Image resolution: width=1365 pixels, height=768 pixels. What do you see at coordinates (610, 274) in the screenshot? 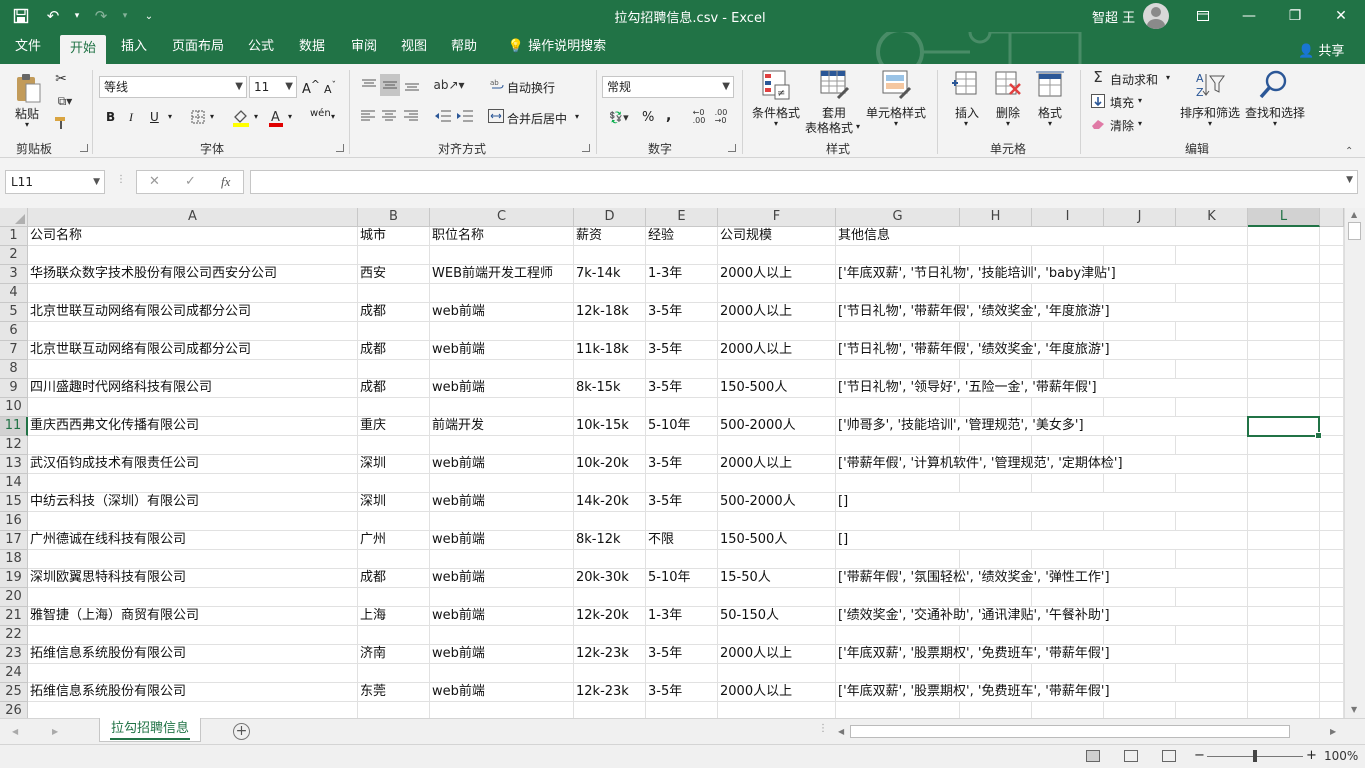
I see `cell-d3: 7k-14k` at bounding box center [610, 274].